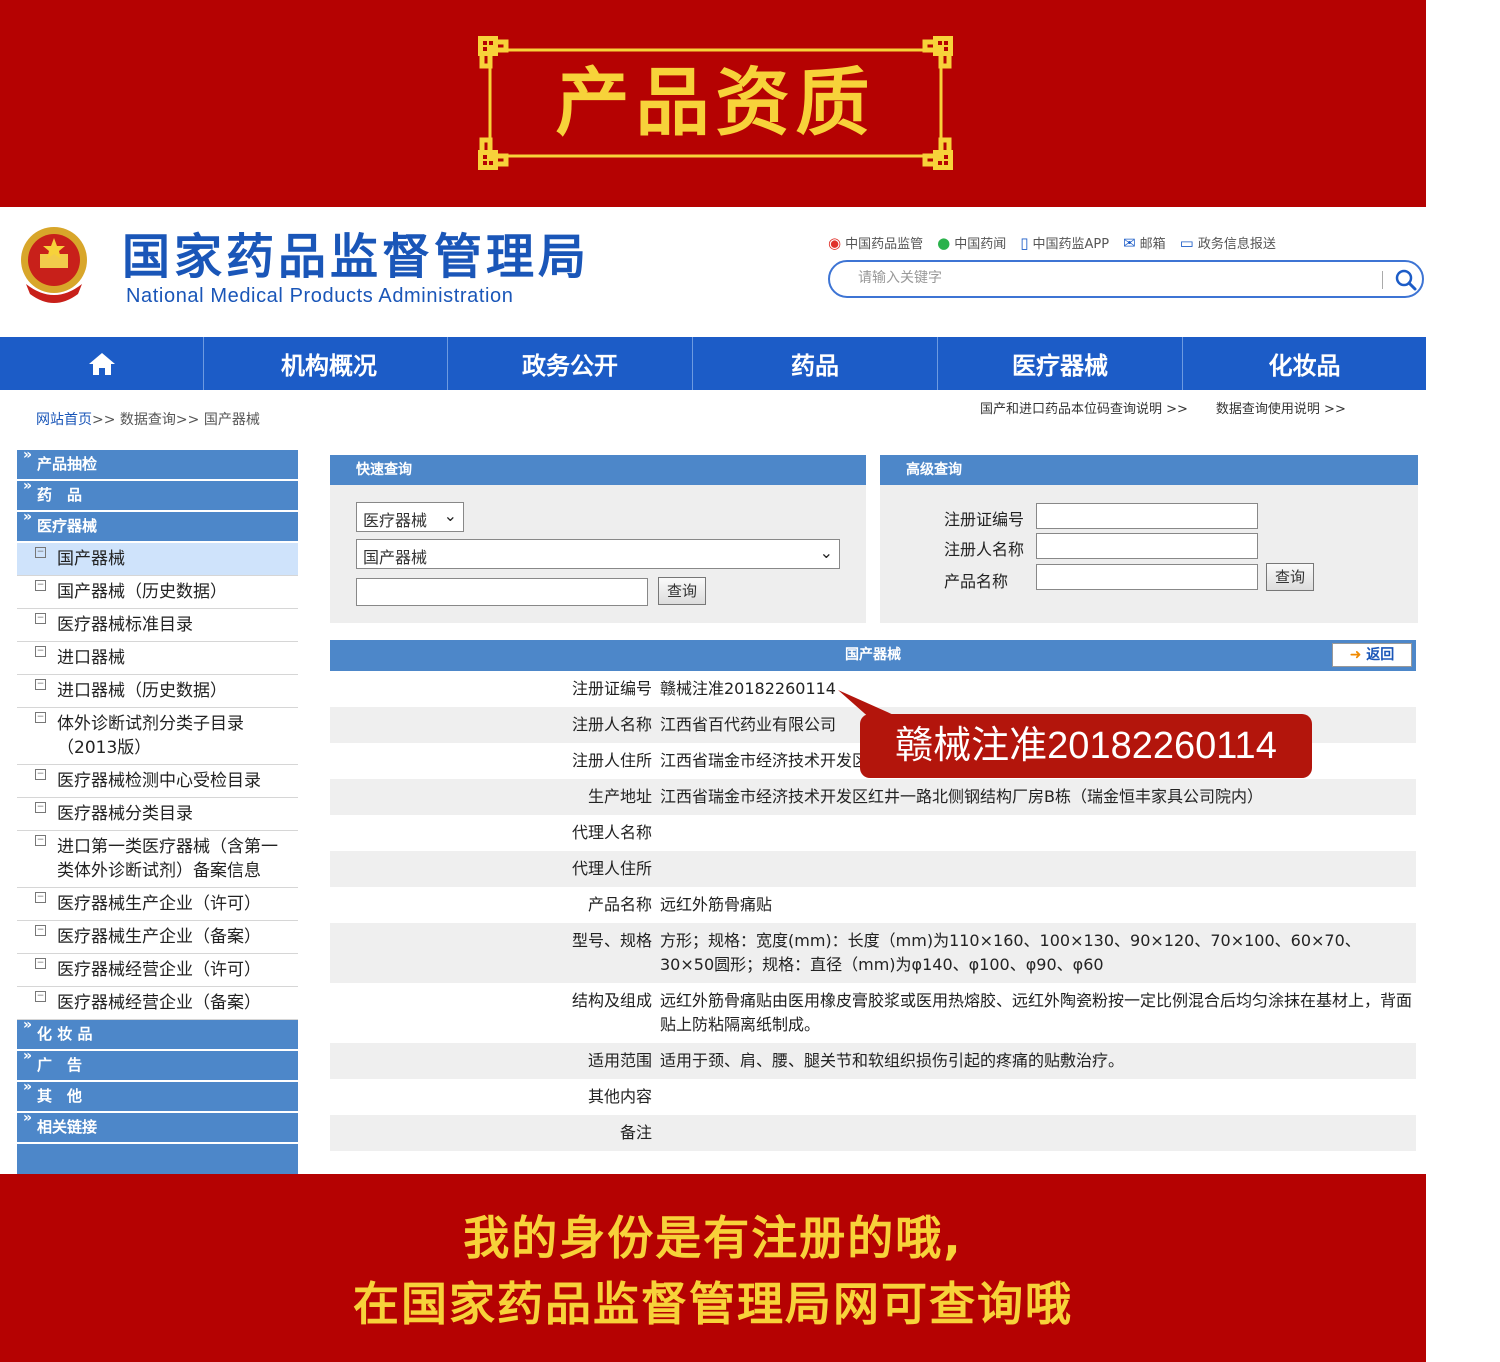 The width and height of the screenshot is (1500, 1362). Describe the element at coordinates (1084, 407) in the screenshot. I see `code-query-help-link: 国产和进口药品本位码查询说明 >>` at that location.